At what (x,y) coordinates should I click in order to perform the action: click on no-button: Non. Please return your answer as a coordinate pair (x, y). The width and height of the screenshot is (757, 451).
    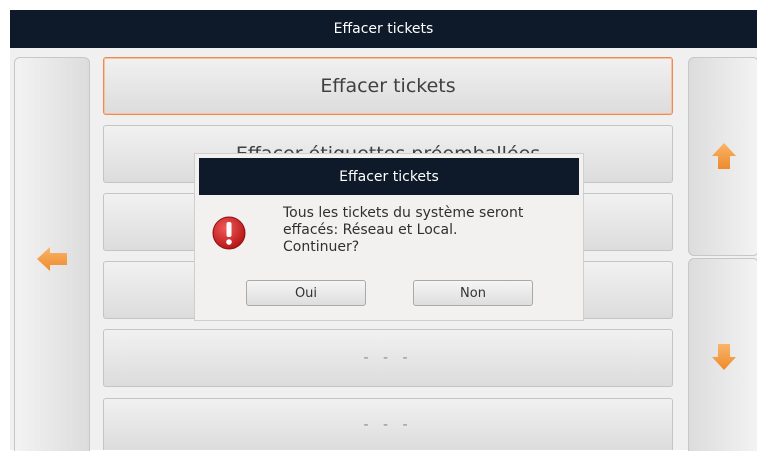
    Looking at the image, I should click on (473, 293).